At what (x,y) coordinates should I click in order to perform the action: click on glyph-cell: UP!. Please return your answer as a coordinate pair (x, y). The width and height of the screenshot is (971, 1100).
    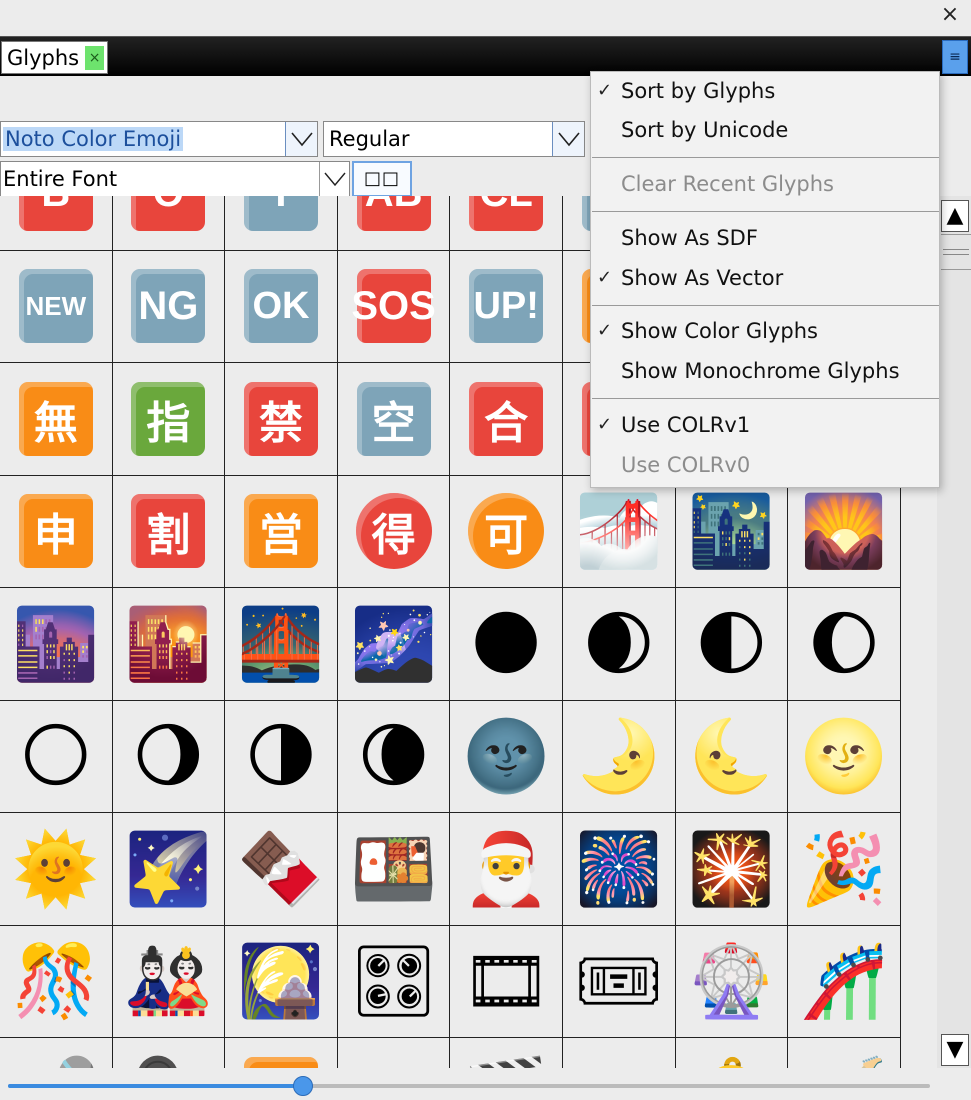
    Looking at the image, I should click on (506, 306).